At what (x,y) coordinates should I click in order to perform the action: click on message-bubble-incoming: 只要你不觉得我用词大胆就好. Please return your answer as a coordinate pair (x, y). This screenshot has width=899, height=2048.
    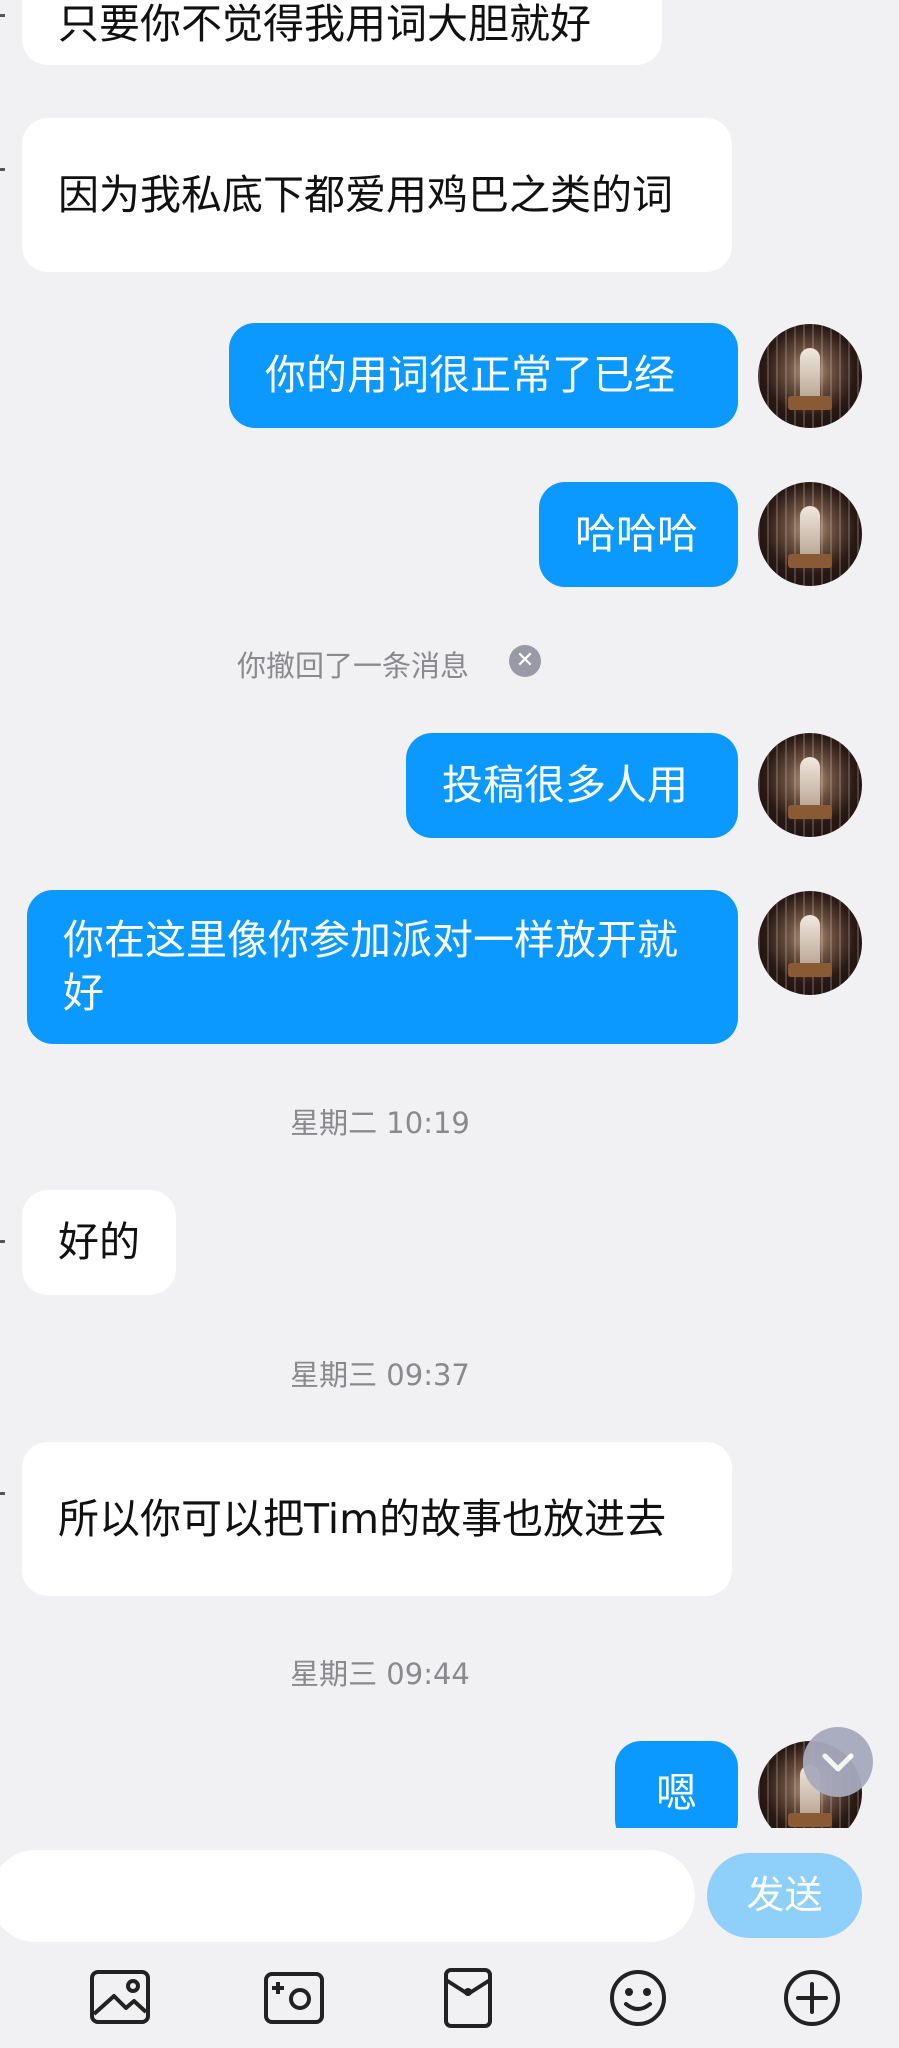
    Looking at the image, I should click on (342, 32).